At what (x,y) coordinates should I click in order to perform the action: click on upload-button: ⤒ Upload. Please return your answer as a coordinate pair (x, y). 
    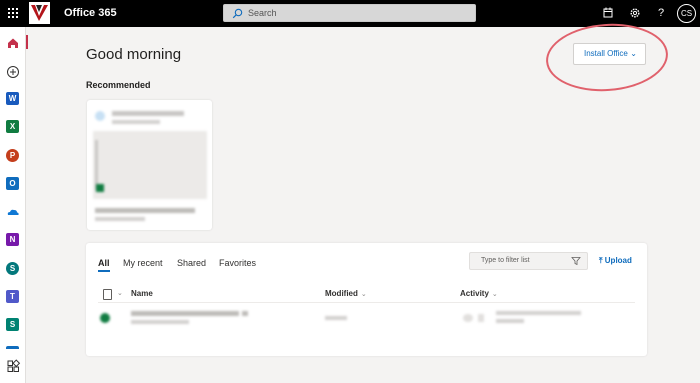
    Looking at the image, I should click on (615, 261).